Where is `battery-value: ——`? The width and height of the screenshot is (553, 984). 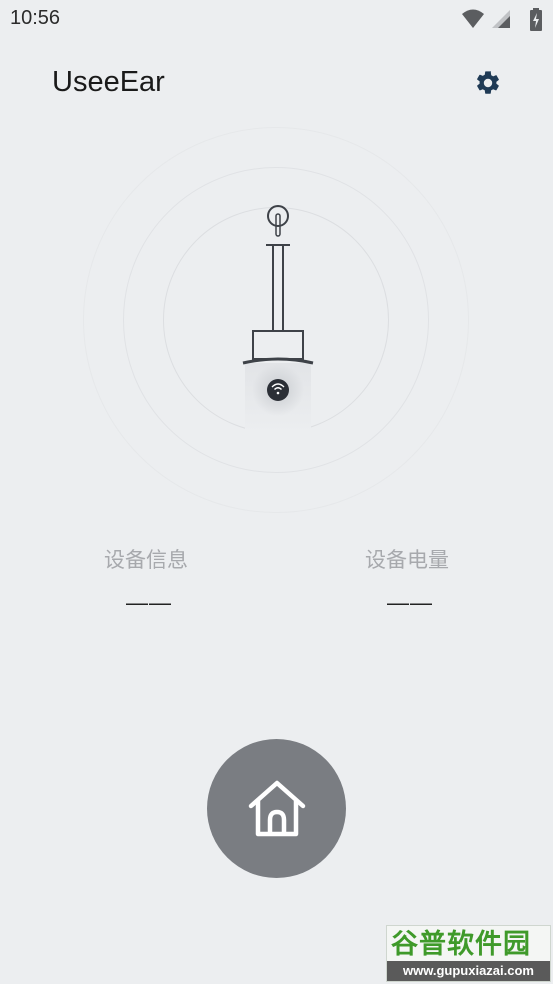
battery-value: —— is located at coordinates (410, 602).